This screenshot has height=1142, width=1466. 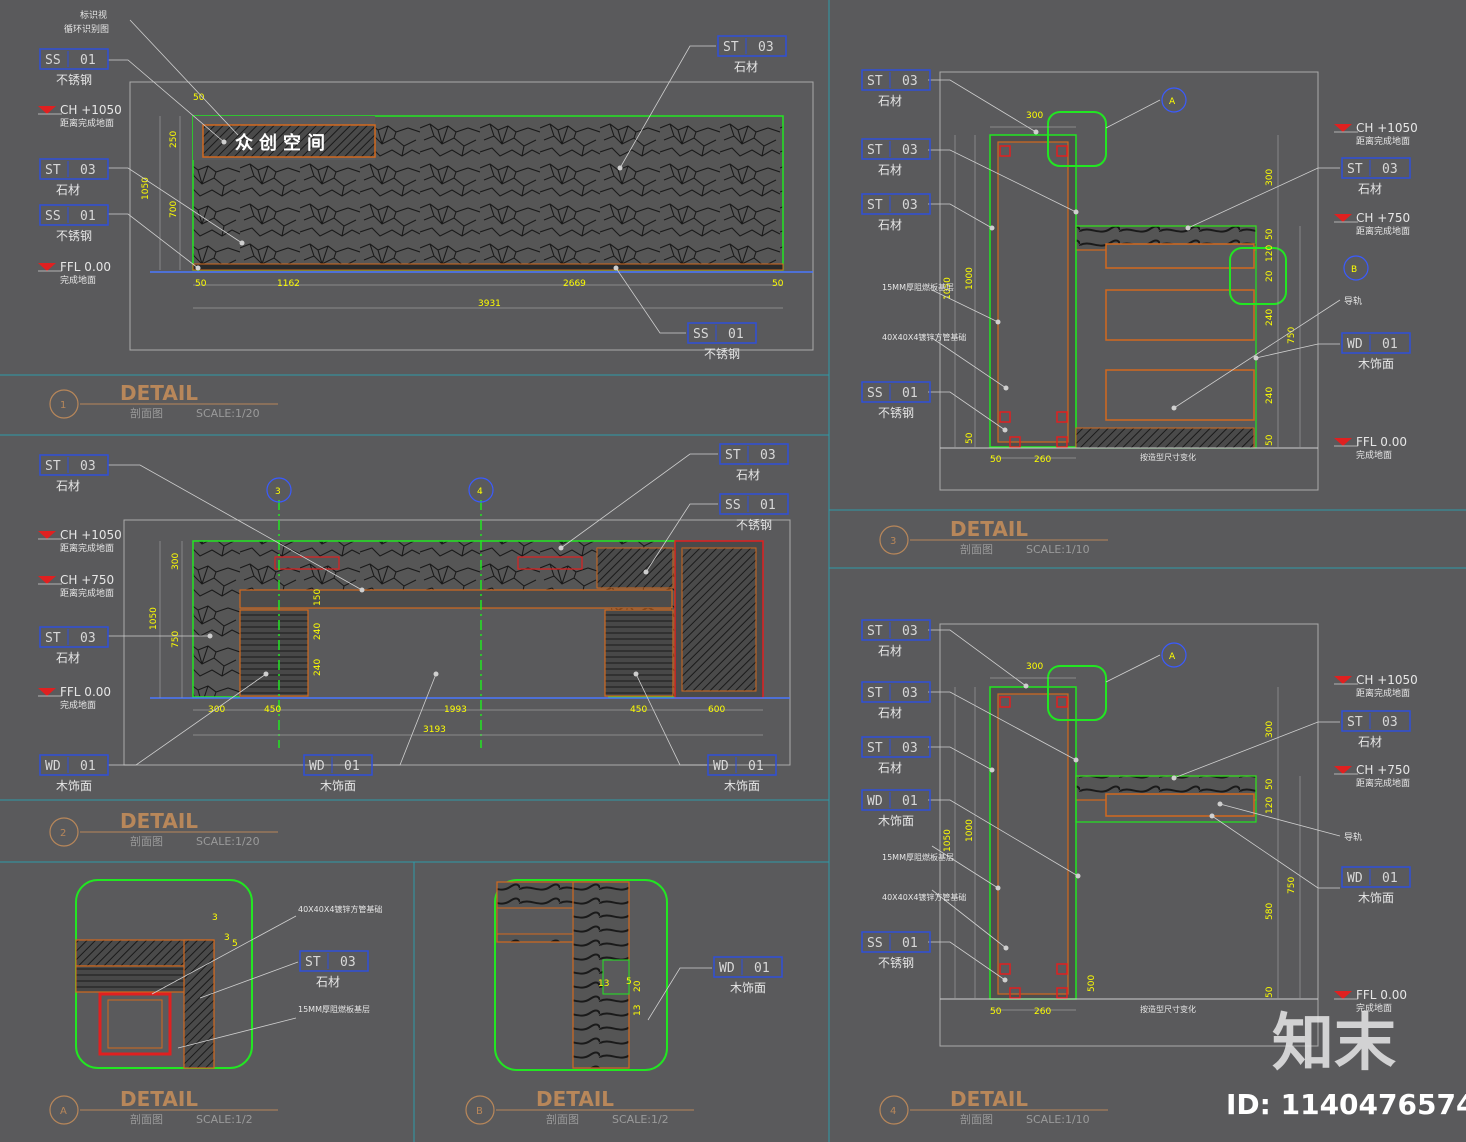 What do you see at coordinates (640, 1119) in the screenshot?
I see `detail-scale: SCALE:1/2` at bounding box center [640, 1119].